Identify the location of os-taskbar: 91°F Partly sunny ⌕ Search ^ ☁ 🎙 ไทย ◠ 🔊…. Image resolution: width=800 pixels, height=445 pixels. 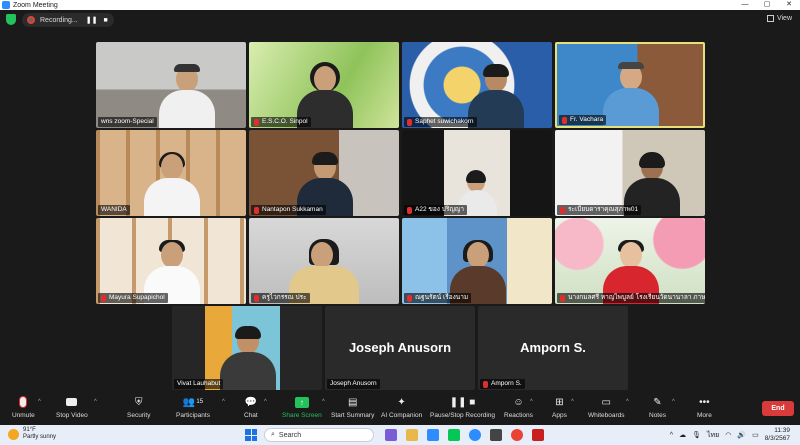
(400, 435).